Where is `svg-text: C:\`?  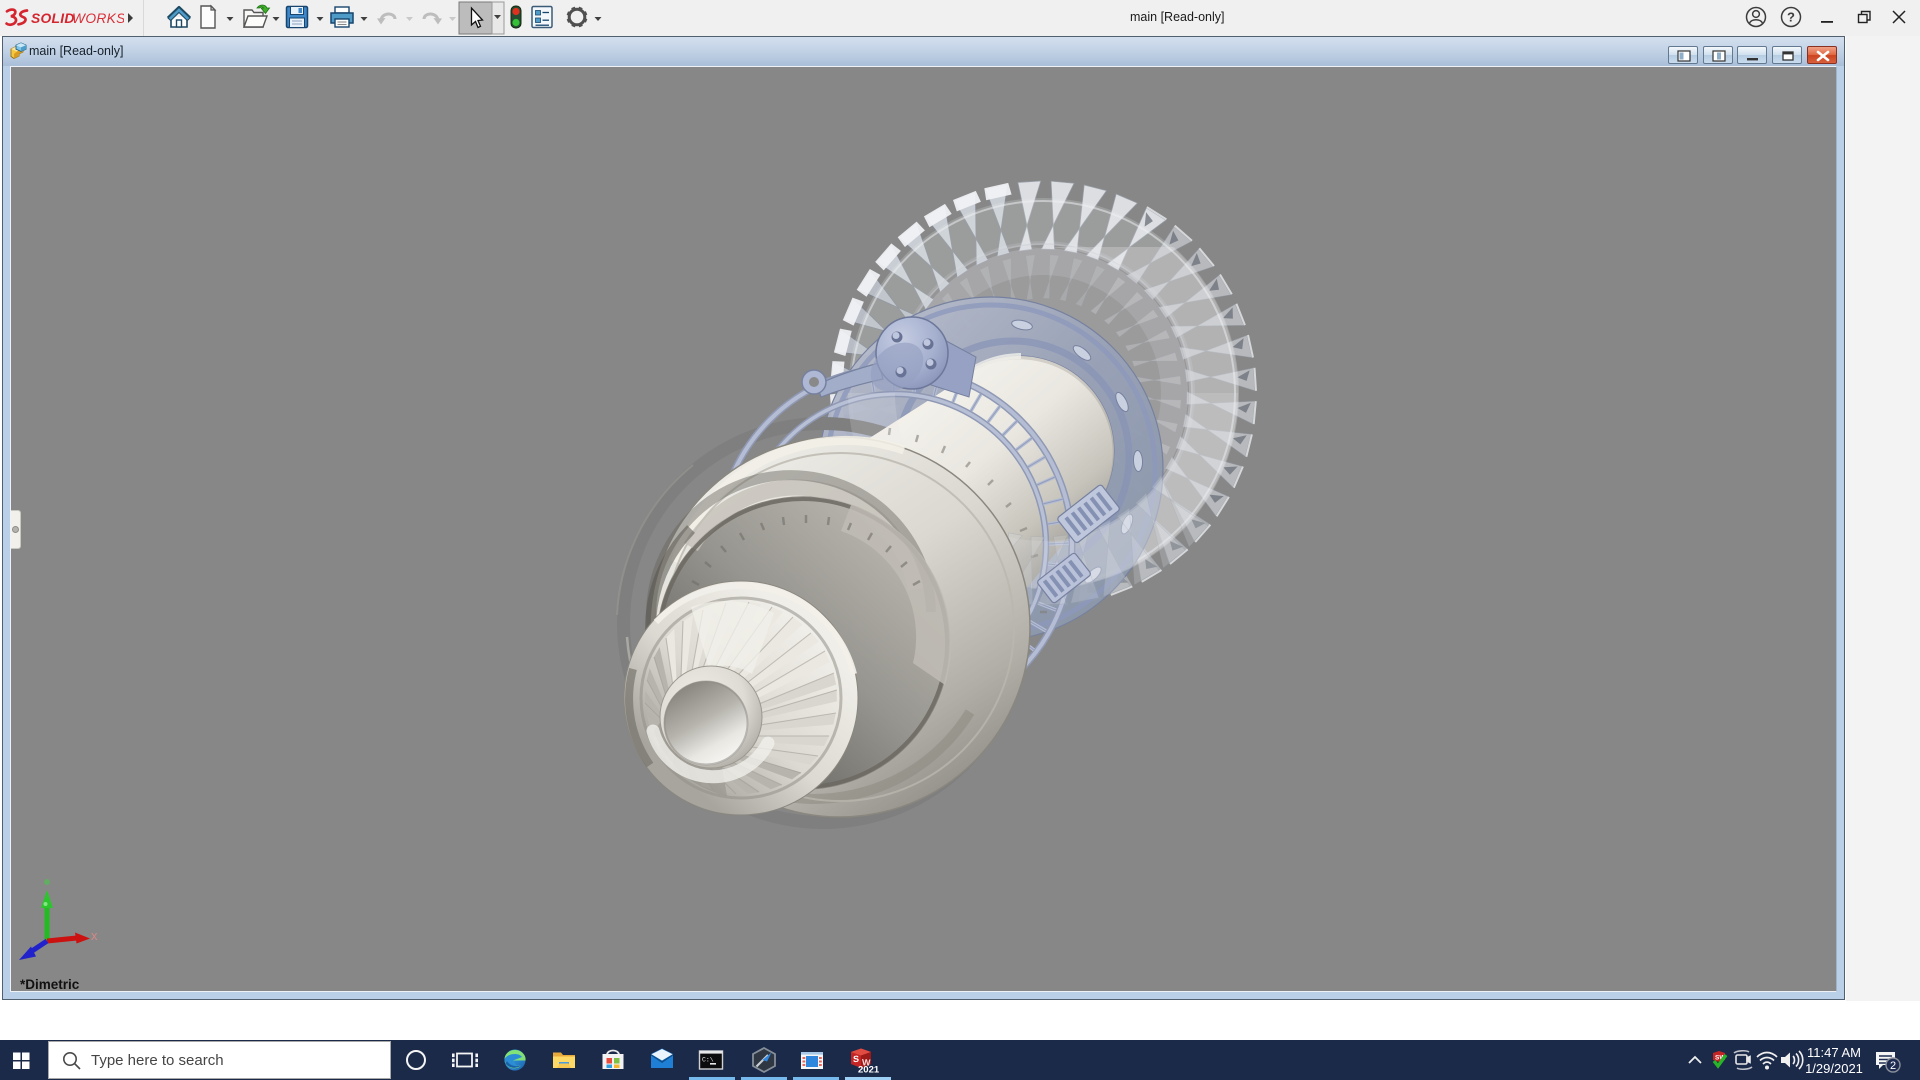
svg-text: C:\ is located at coordinates (708, 1060).